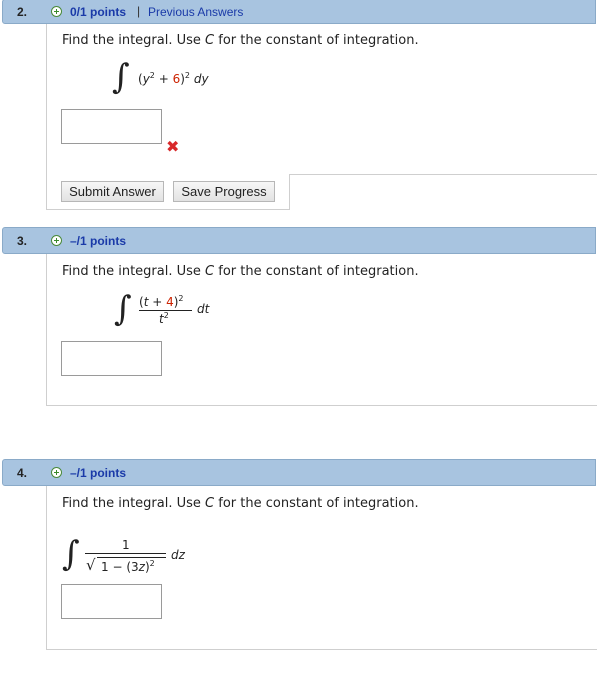 The height and width of the screenshot is (683, 597). Describe the element at coordinates (46, 330) in the screenshot. I see `question-3-border` at that location.